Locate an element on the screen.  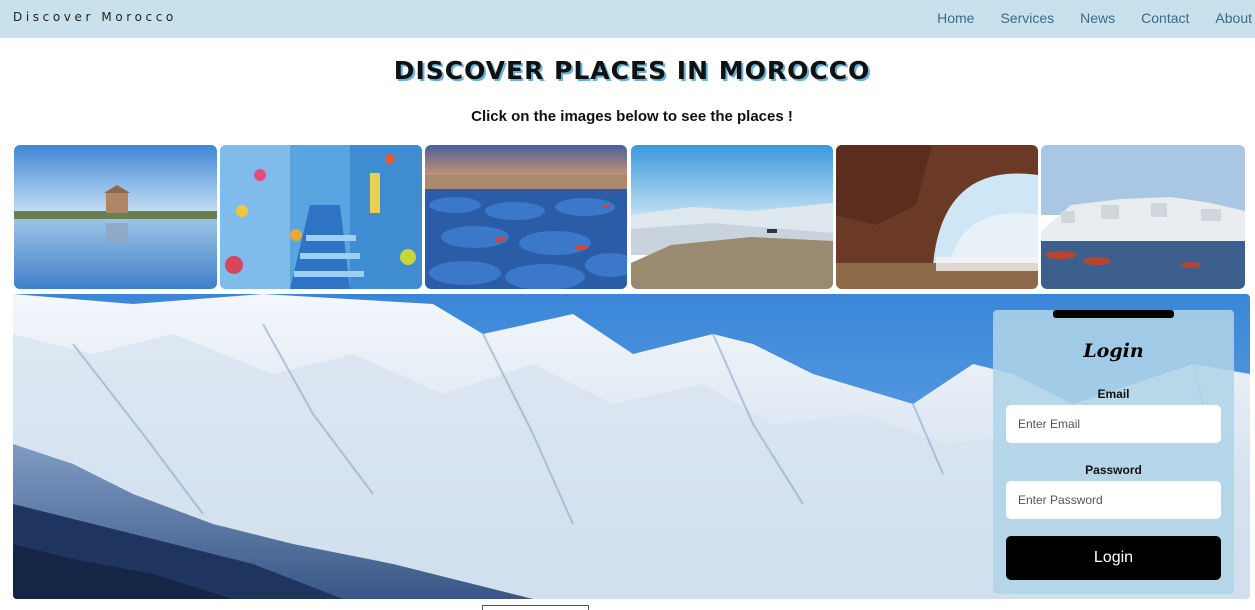
password-label: Password is located at coordinates (1113, 470).